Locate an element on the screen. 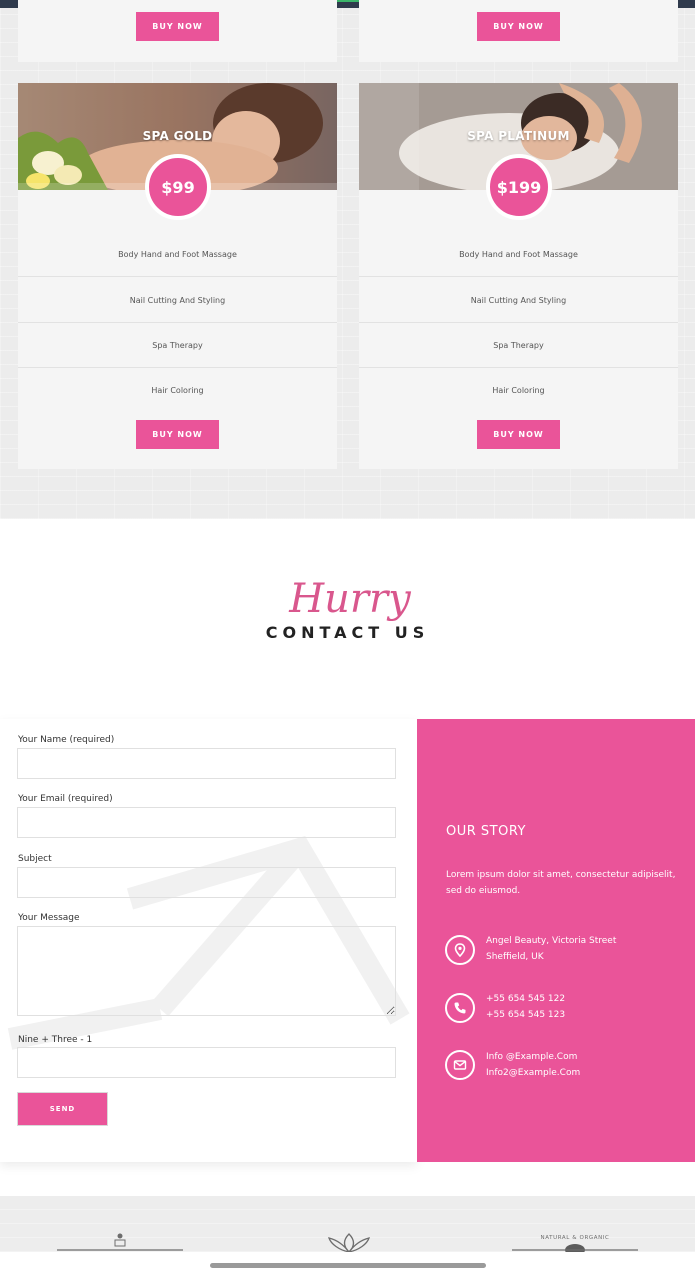  hurry-script-text: Hurry is located at coordinates (350, 599).